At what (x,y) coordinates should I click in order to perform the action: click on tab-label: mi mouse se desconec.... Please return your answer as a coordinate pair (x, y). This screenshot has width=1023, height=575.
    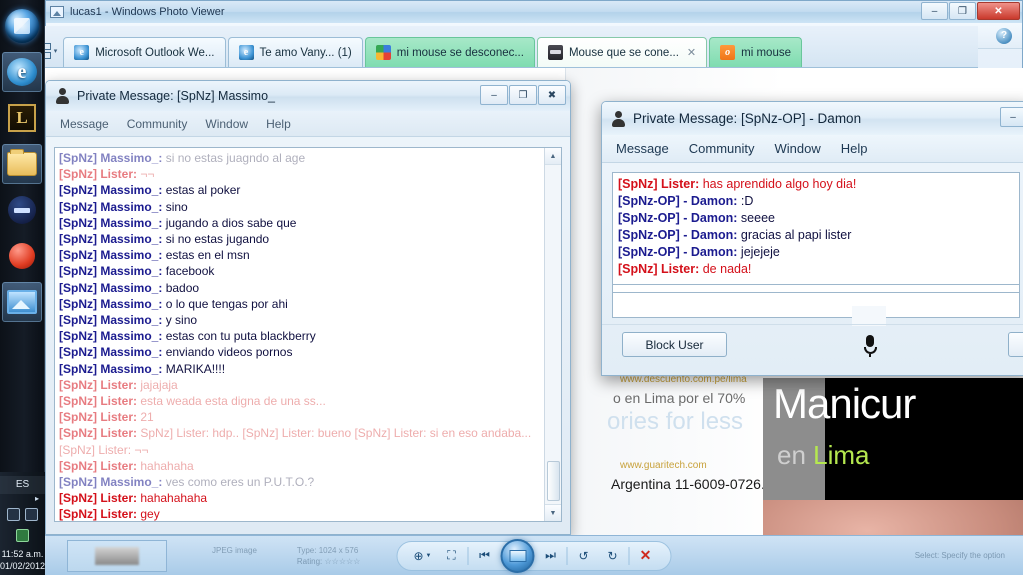
    Looking at the image, I should click on (460, 52).